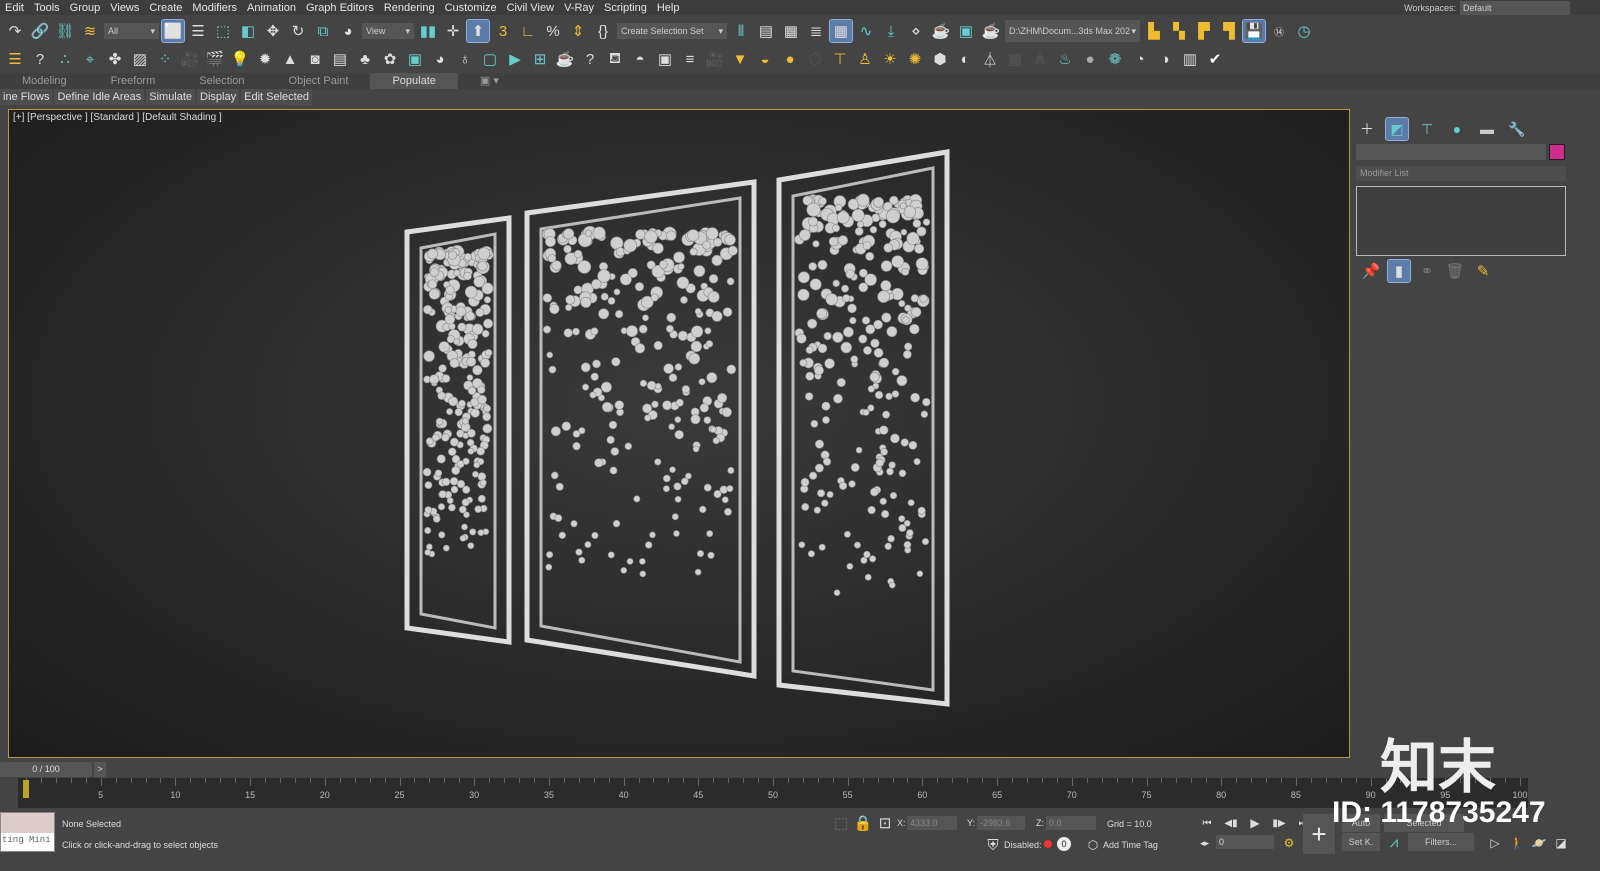  What do you see at coordinates (1279, 31) in the screenshot?
I see `version-14-icon: ⑭` at bounding box center [1279, 31].